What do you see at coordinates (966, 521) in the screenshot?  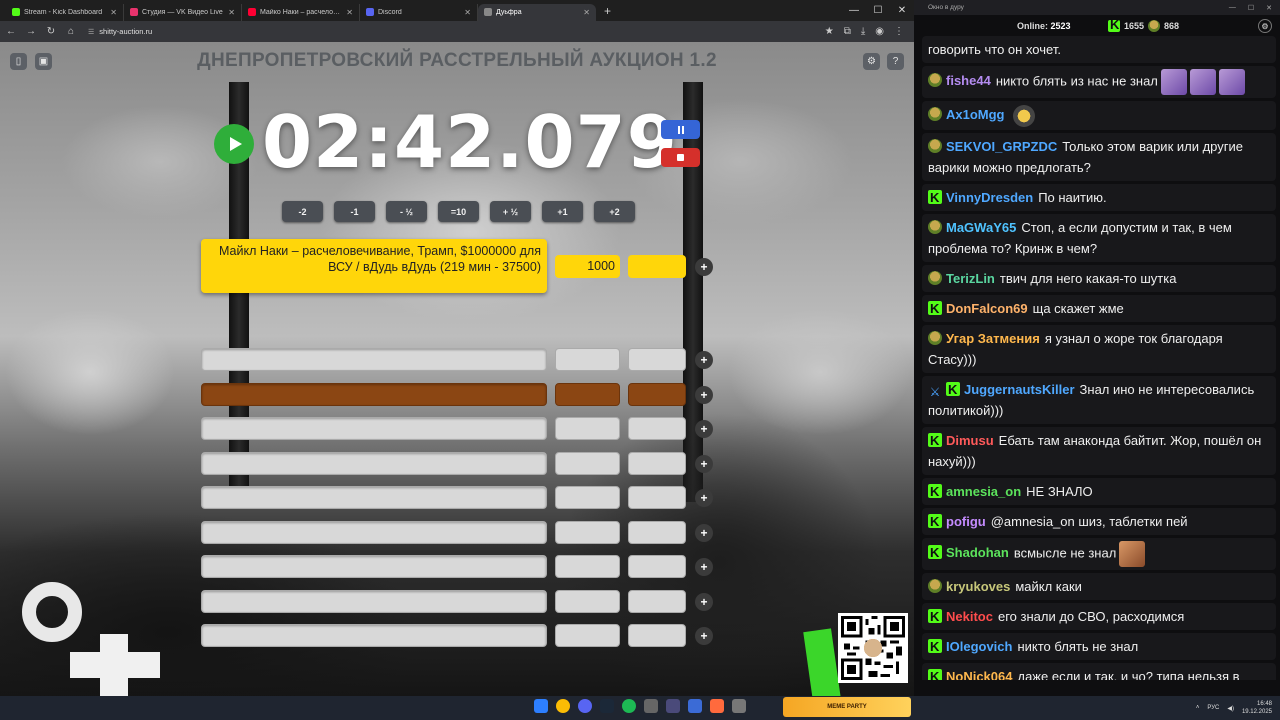 I see `chat-username: pofigu` at bounding box center [966, 521].